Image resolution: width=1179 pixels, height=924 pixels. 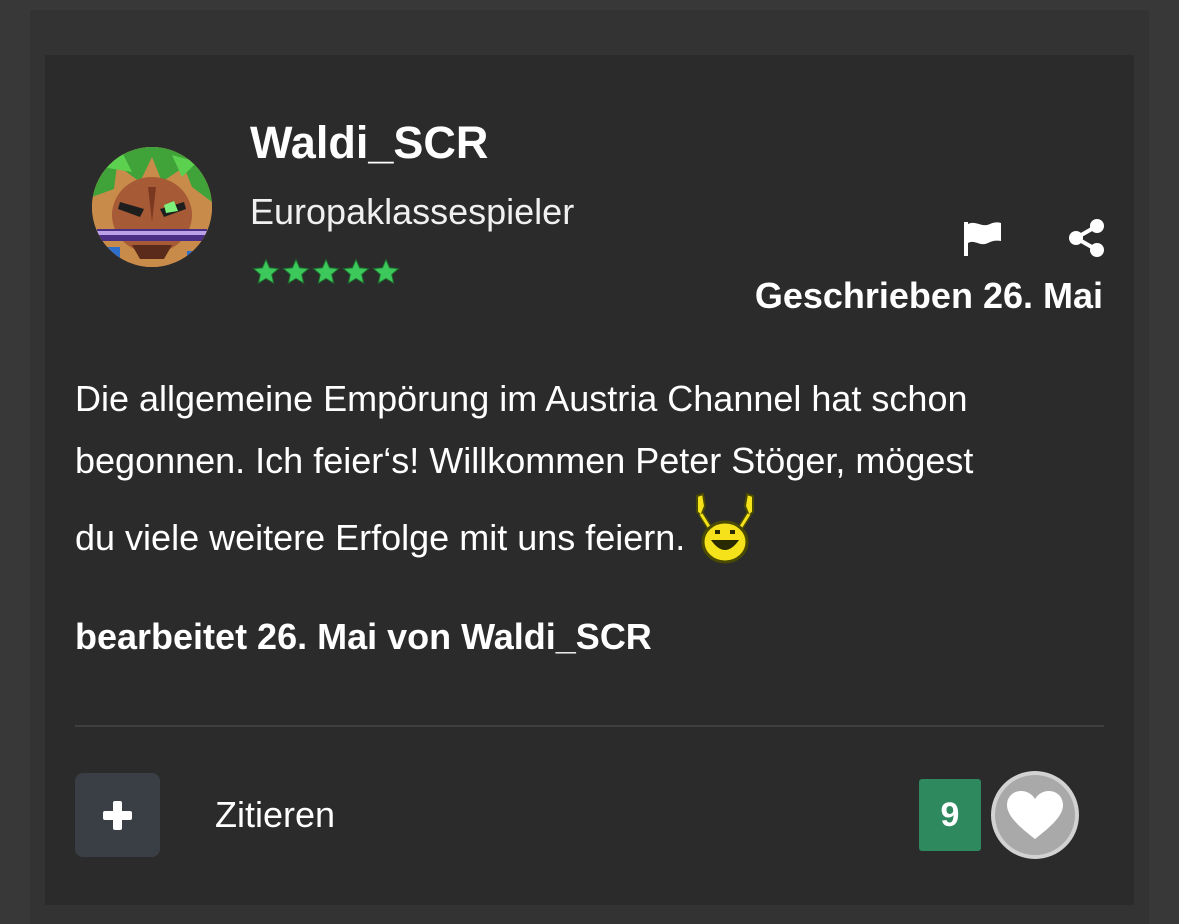 I want to click on share-icon, so click(x=1087, y=238).